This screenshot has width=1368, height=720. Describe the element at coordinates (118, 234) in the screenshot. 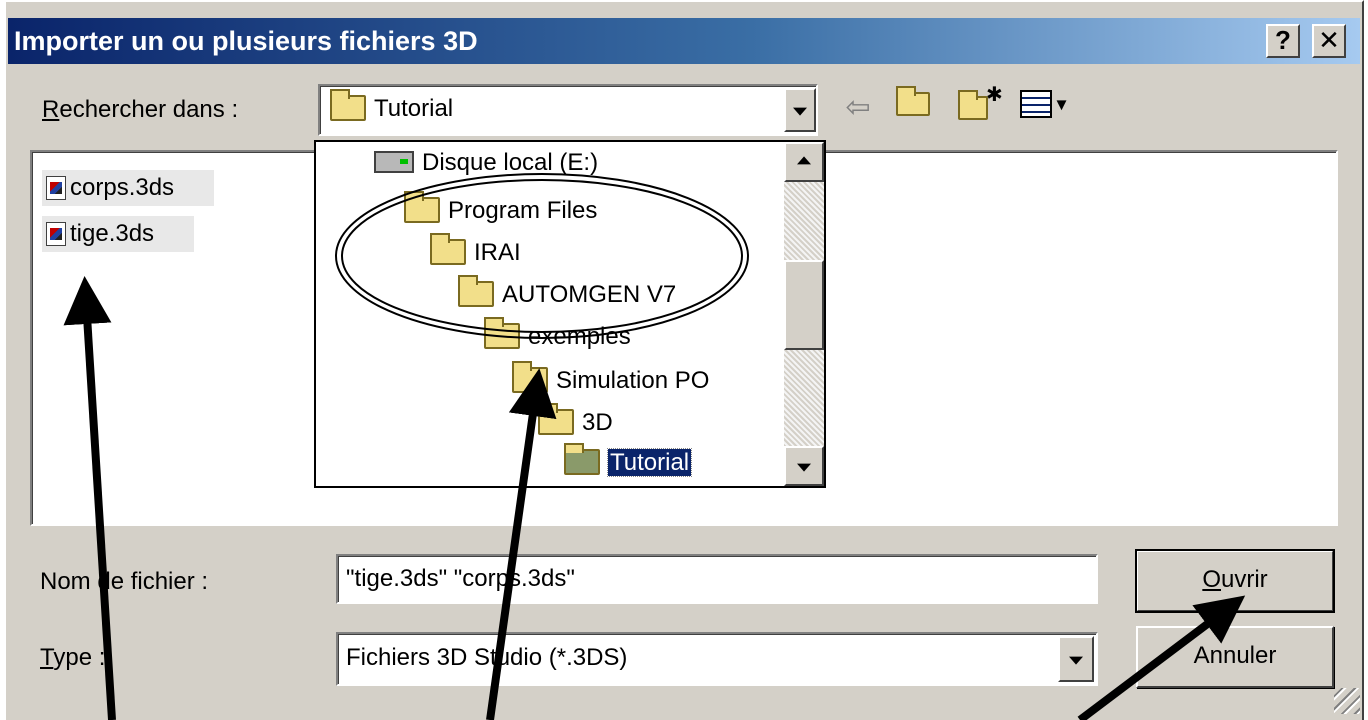

I see `file-item: tige.3ds` at that location.